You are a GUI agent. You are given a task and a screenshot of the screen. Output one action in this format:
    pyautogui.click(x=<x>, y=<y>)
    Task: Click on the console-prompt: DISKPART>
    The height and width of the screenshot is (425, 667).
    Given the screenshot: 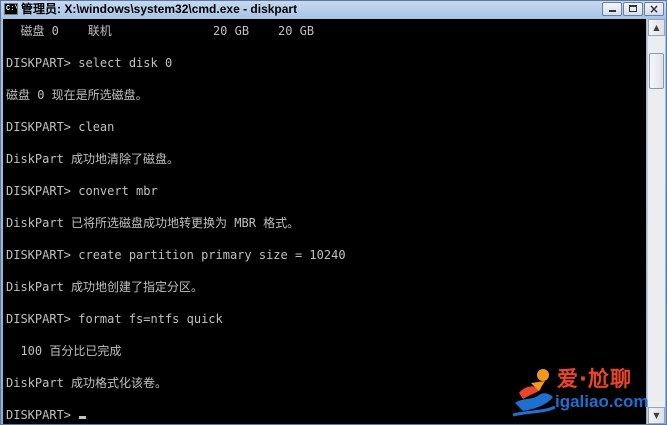 What is the action you would take?
    pyautogui.click(x=42, y=415)
    